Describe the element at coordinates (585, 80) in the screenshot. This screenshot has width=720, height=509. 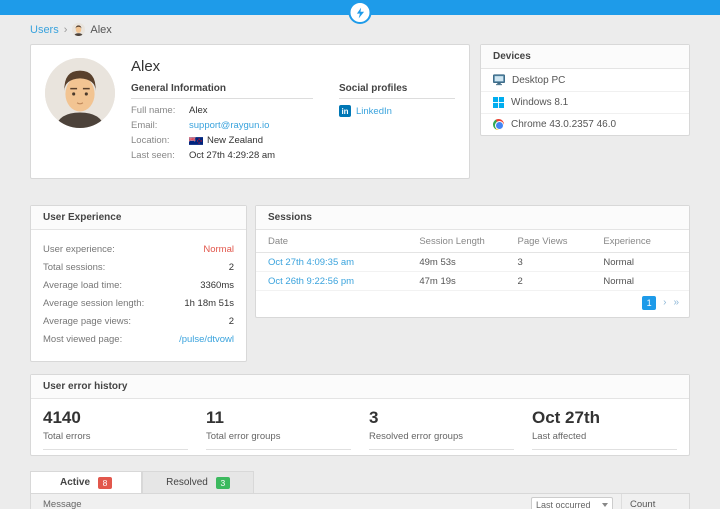
I see `device-row-desktop: Desktop PC` at that location.